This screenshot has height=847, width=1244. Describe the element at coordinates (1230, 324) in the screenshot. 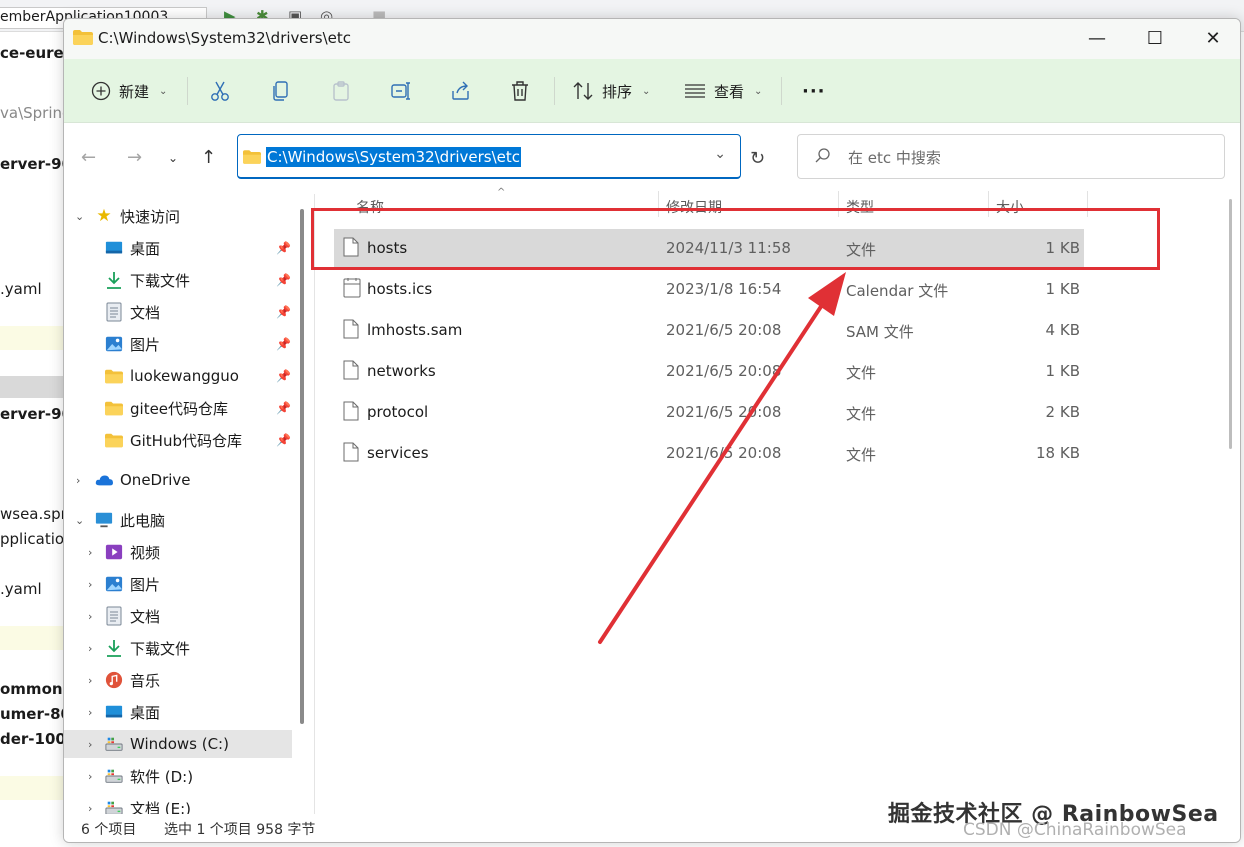

I see `file-list-scrollbar` at that location.